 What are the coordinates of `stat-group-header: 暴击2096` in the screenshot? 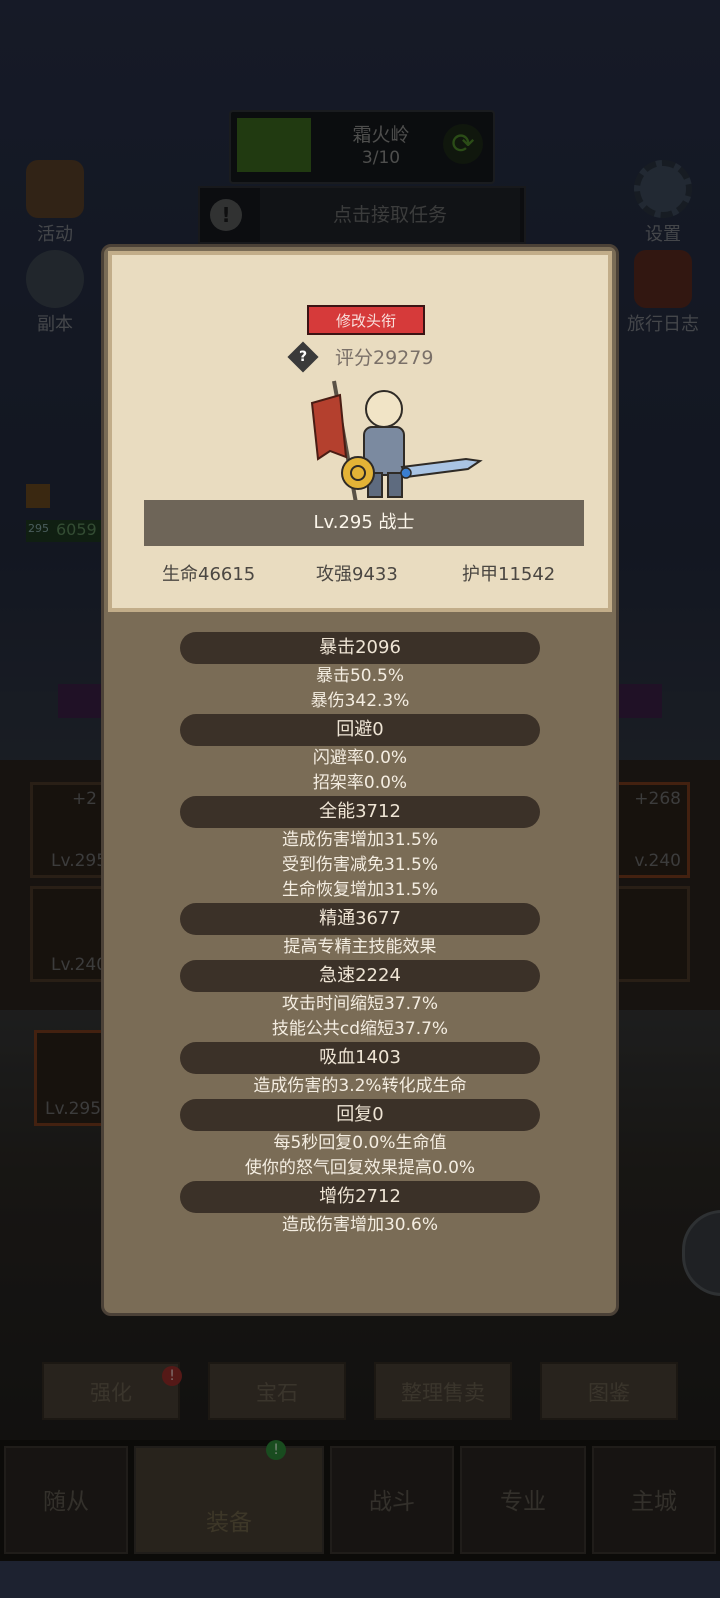 It's located at (360, 648).